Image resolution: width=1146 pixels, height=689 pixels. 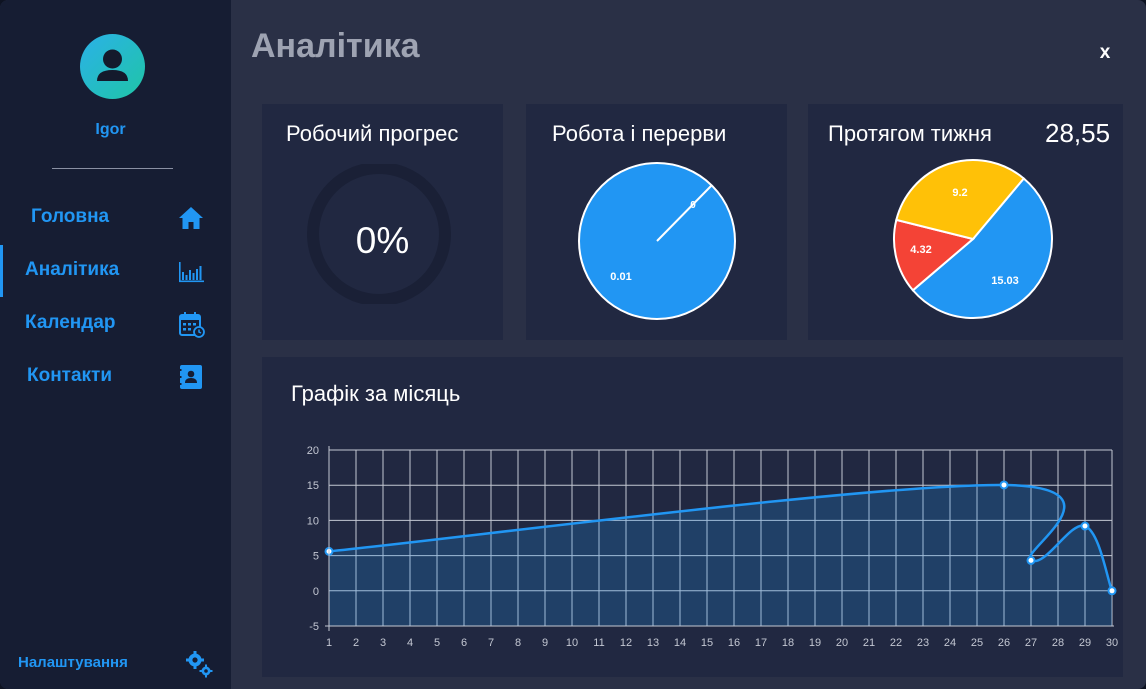 What do you see at coordinates (356, 643) in the screenshot?
I see `x-tick-label: 2` at bounding box center [356, 643].